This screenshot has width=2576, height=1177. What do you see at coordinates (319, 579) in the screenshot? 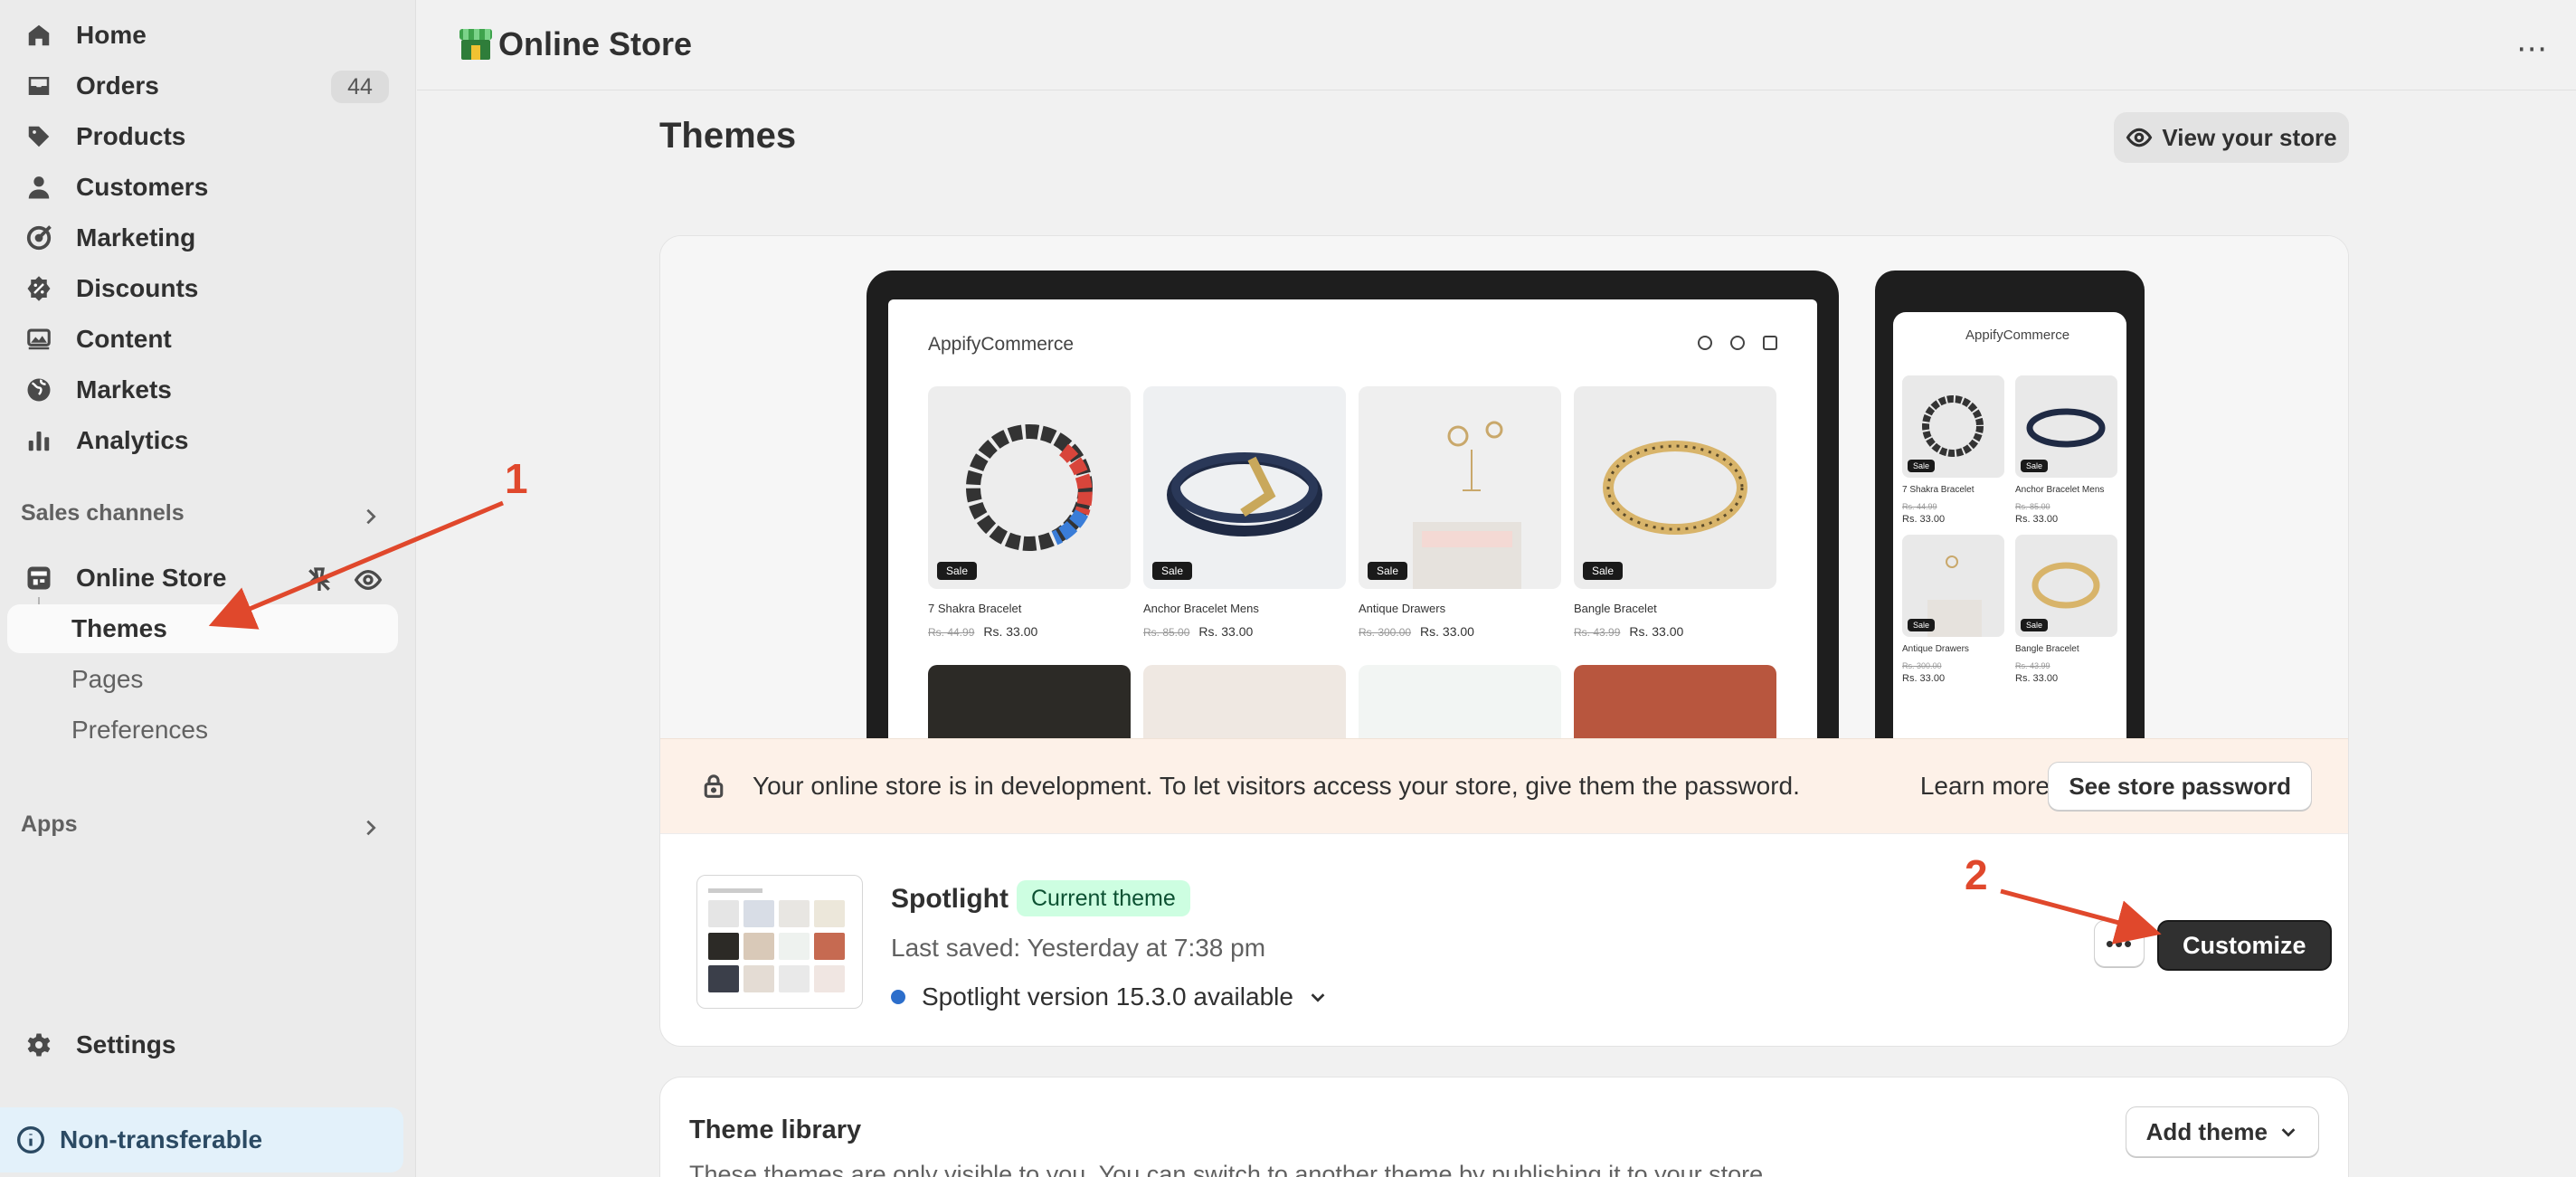
I see `pin-icon` at bounding box center [319, 579].